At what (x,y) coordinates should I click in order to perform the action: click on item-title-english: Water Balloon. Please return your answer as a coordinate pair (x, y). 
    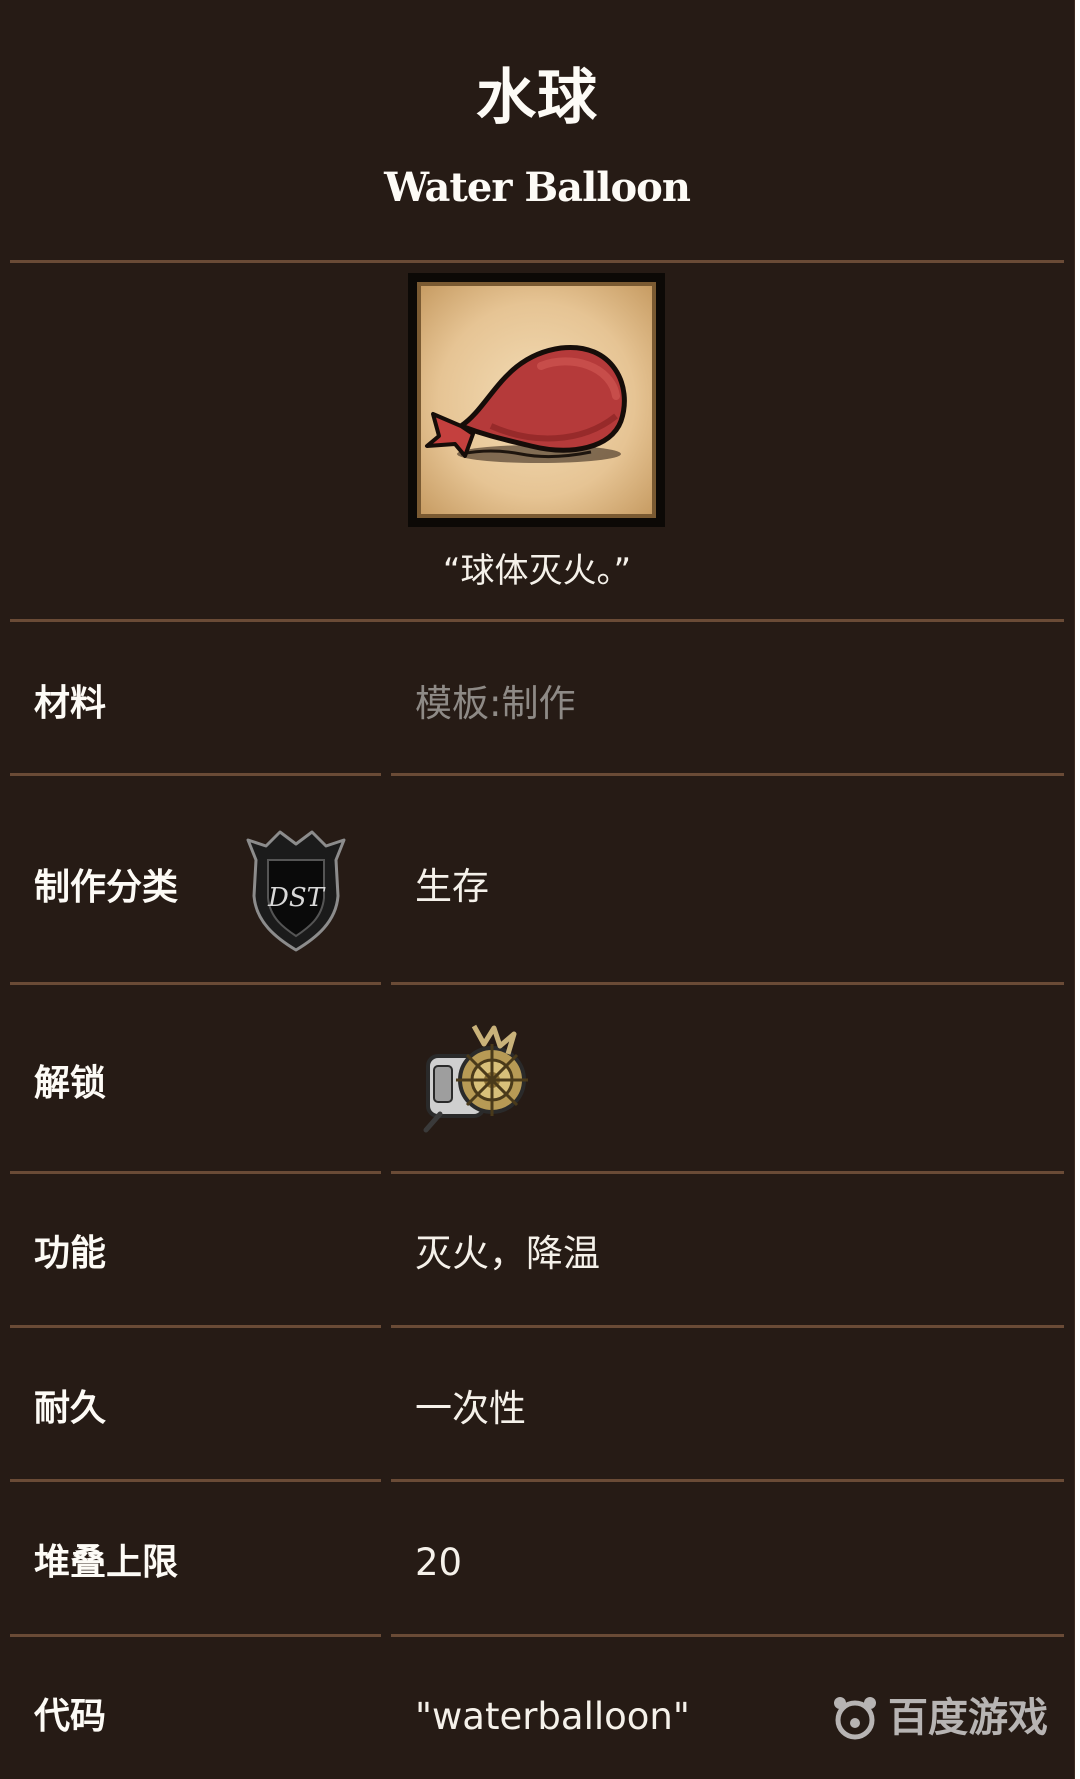
    Looking at the image, I should click on (537, 187).